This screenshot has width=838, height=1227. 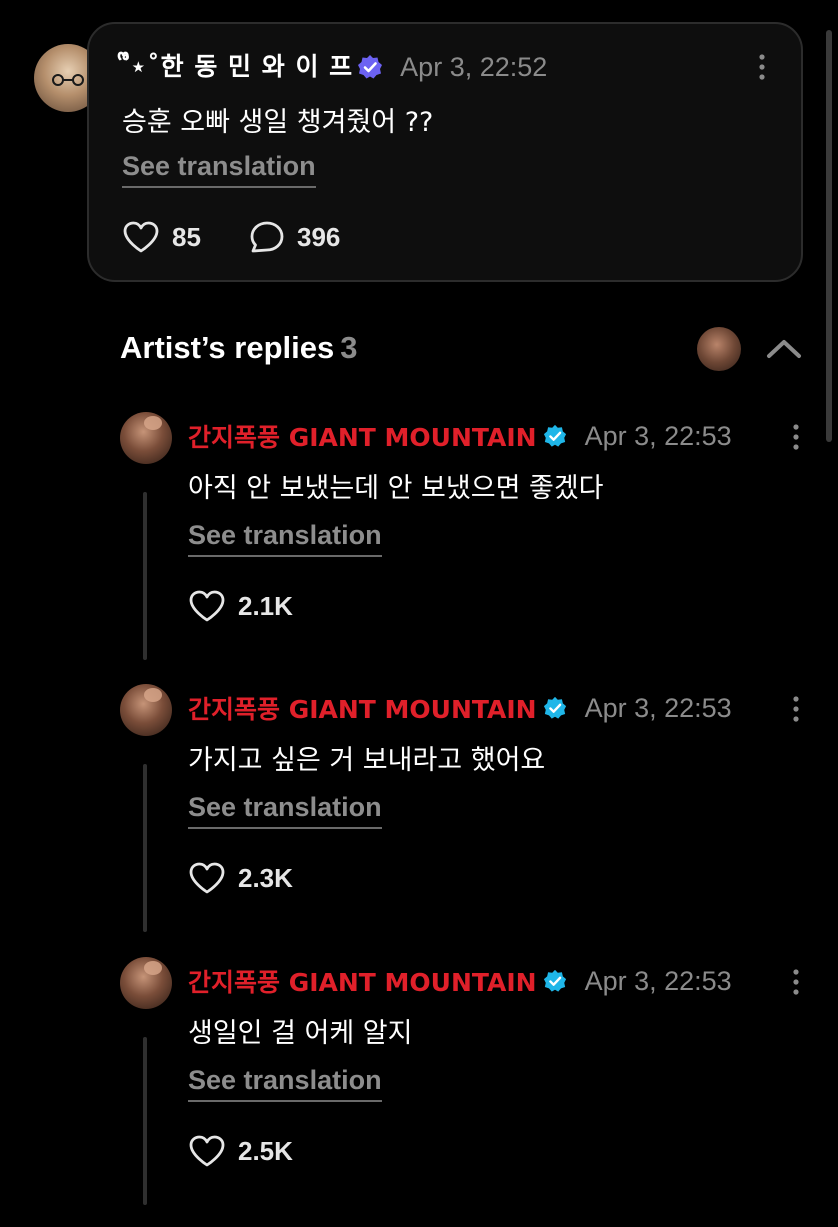 What do you see at coordinates (370, 67) in the screenshot?
I see `purple-verified-badge-icon` at bounding box center [370, 67].